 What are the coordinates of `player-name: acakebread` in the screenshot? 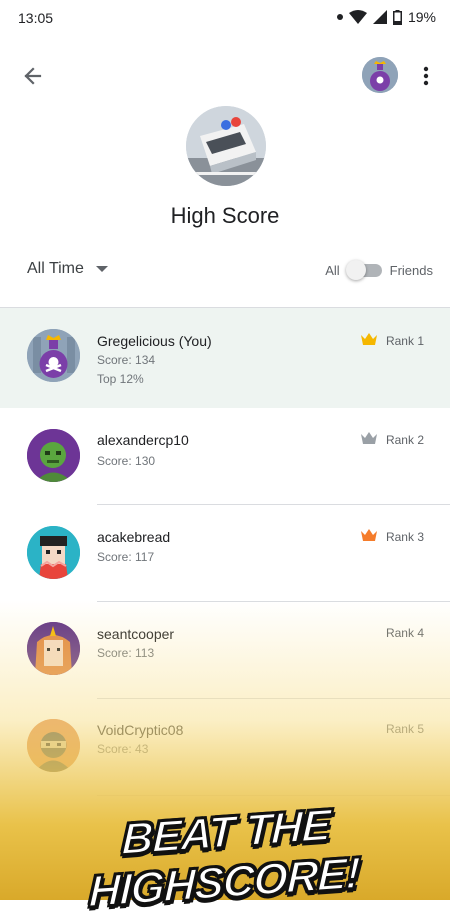 It's located at (134, 537).